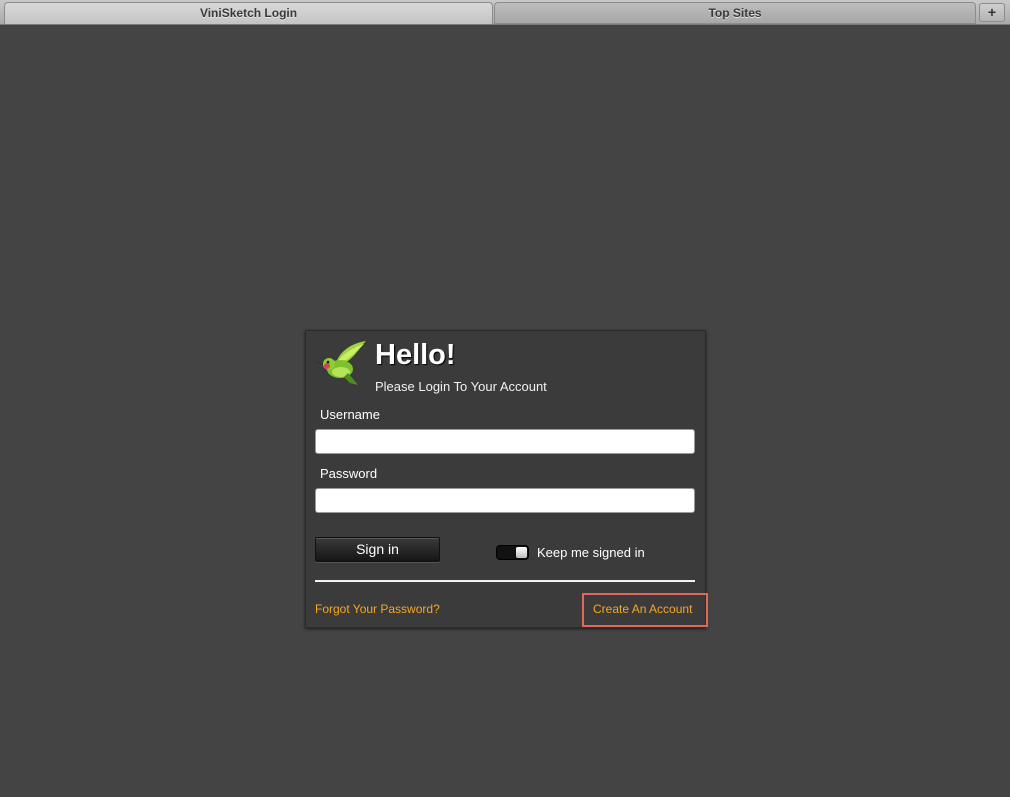  What do you see at coordinates (248, 13) in the screenshot?
I see `tab-visketch-login: ViniSketch Login` at bounding box center [248, 13].